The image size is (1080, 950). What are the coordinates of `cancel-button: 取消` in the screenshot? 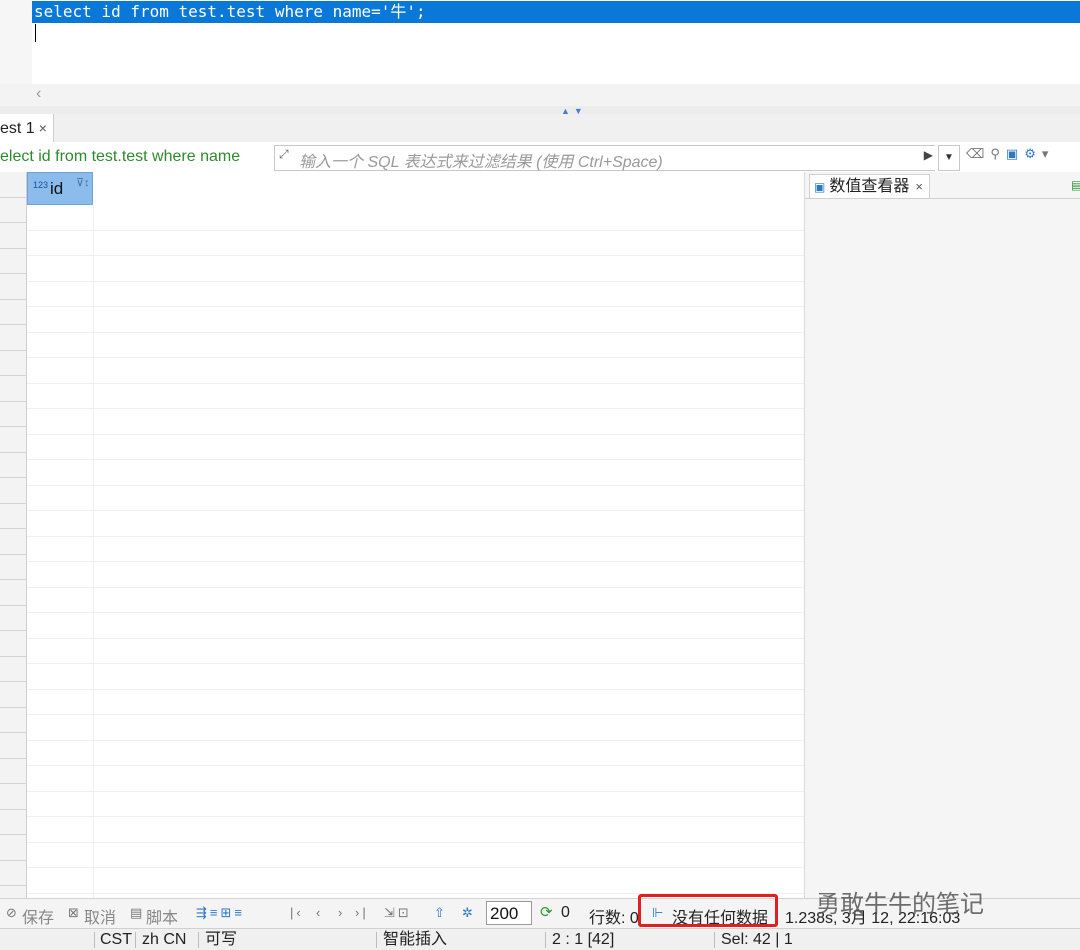 It's located at (100, 916).